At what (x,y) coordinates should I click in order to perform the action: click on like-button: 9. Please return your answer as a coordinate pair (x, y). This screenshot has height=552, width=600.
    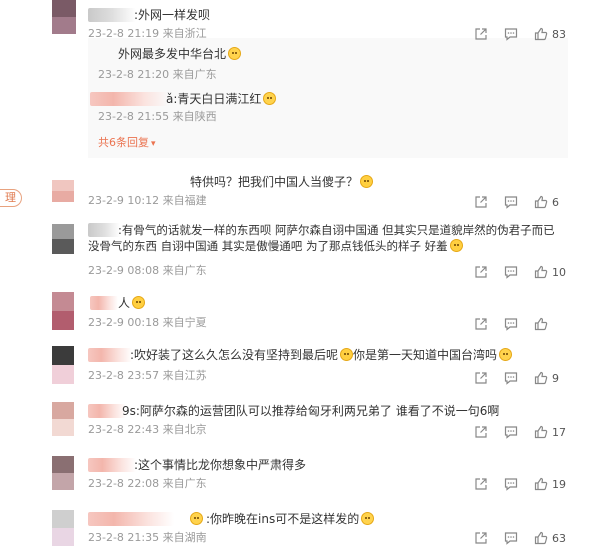
    Looking at the image, I should click on (546, 378).